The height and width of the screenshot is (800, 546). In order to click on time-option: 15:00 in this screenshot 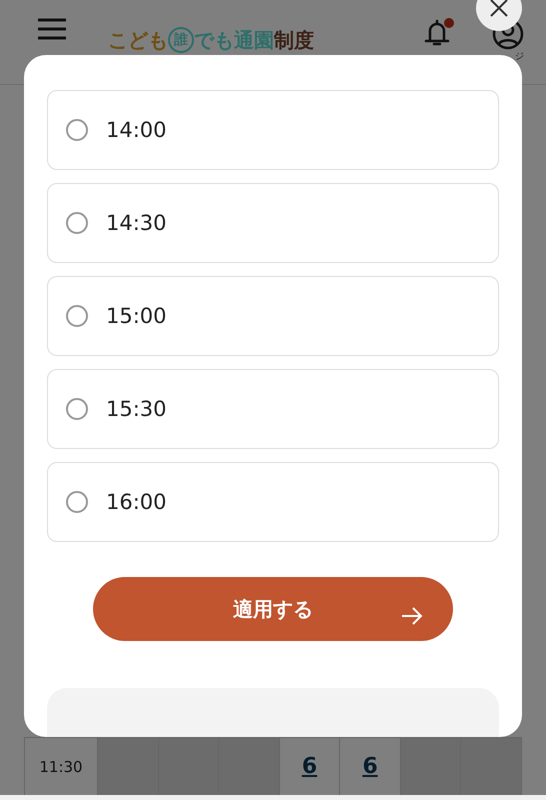, I will do `click(273, 316)`.